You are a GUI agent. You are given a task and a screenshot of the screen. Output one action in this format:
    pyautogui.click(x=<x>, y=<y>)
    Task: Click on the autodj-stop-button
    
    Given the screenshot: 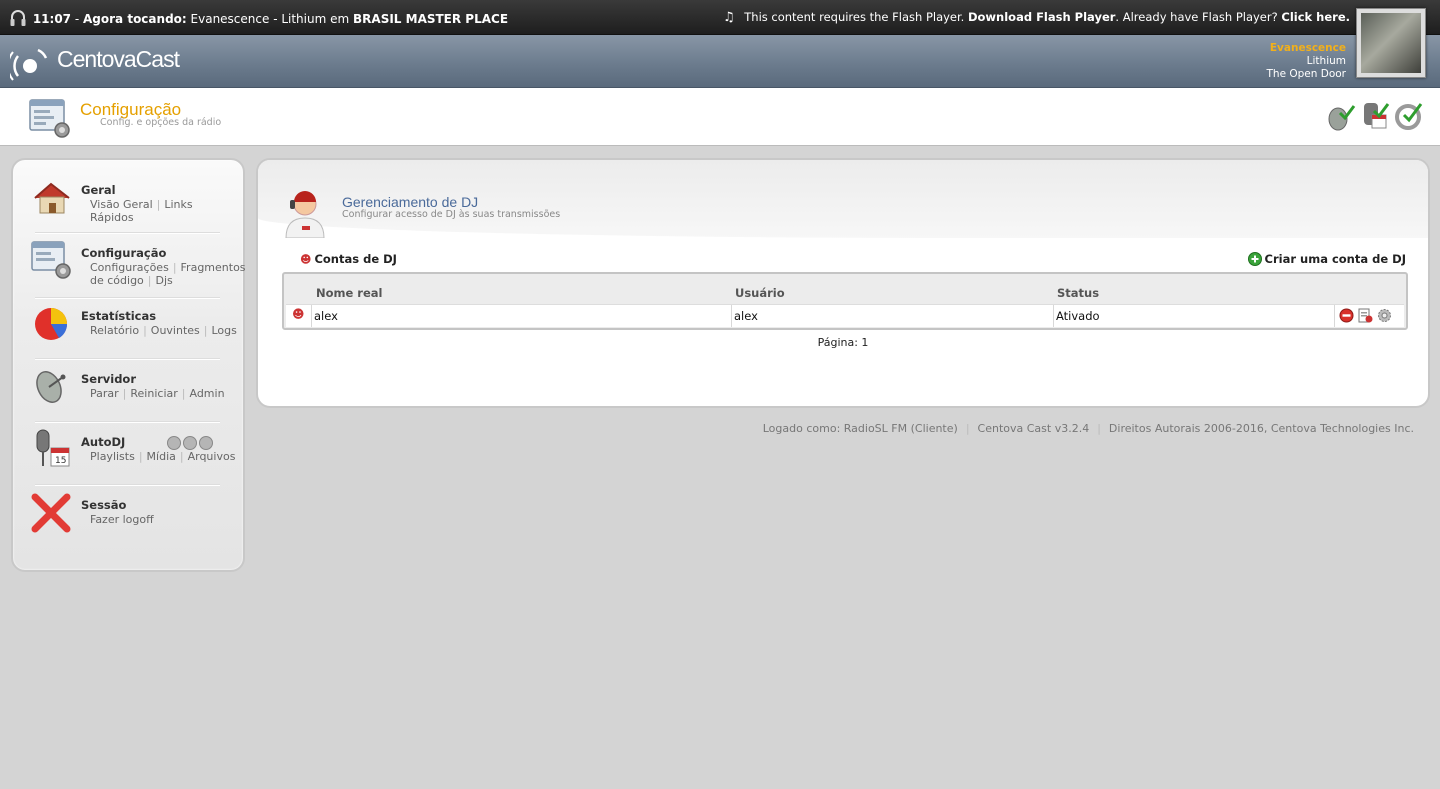 What is the action you would take?
    pyautogui.click(x=190, y=443)
    